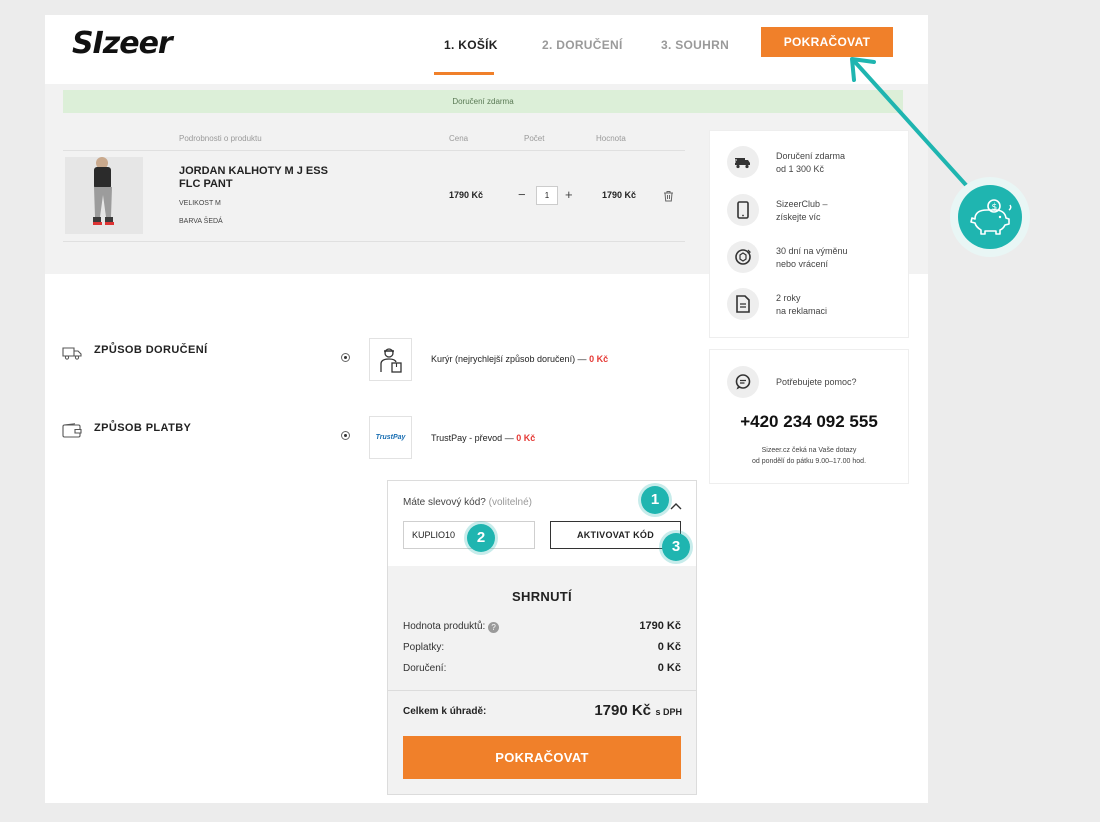  Describe the element at coordinates (990, 217) in the screenshot. I see `piggy-bank-icon: $` at that location.